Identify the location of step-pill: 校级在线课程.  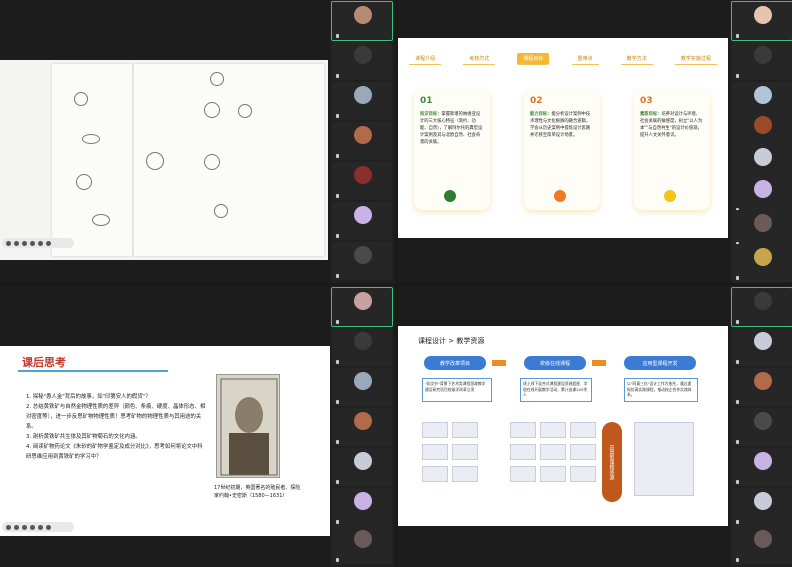
(555, 363).